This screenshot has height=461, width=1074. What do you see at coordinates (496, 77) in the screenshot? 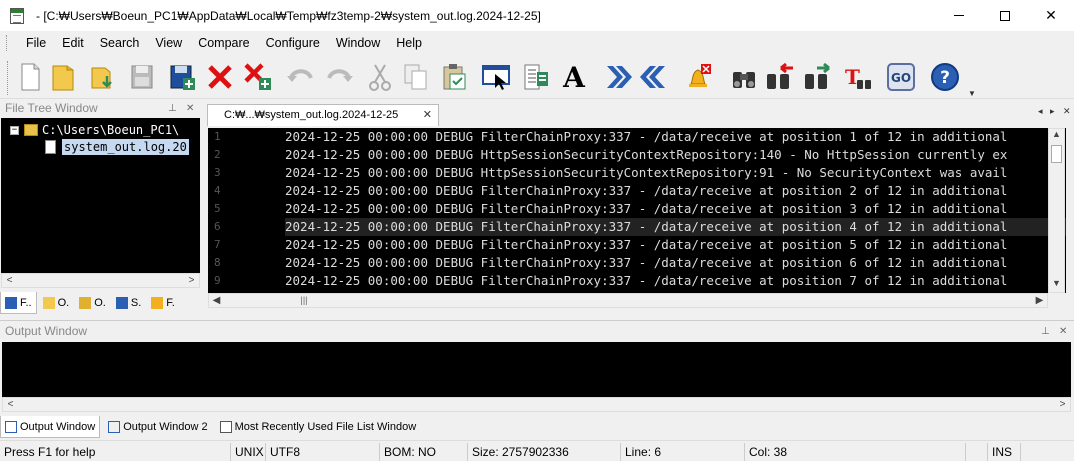
I see `find-in-window-button` at bounding box center [496, 77].